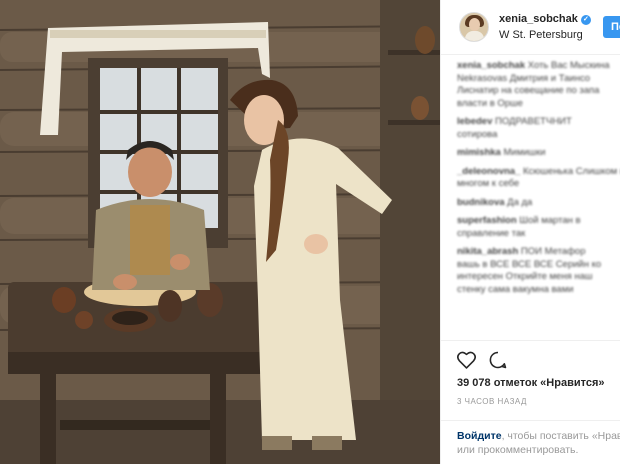 This screenshot has width=620, height=464. I want to click on comment-username: superfashion, so click(487, 220).